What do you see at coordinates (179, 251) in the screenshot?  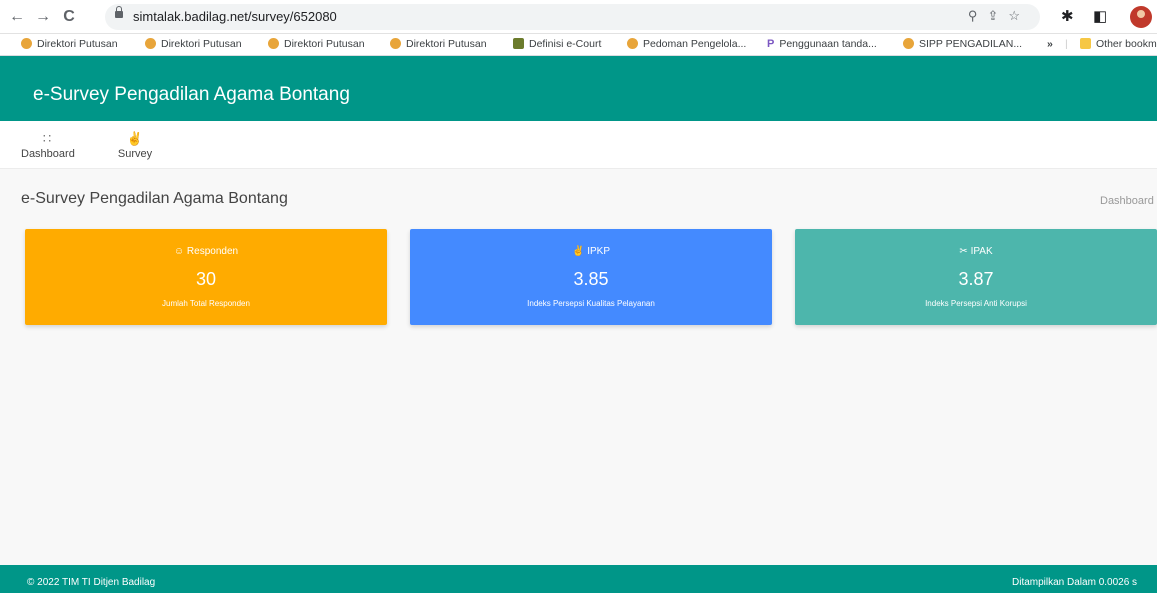 I see `user-icon: ☺` at bounding box center [179, 251].